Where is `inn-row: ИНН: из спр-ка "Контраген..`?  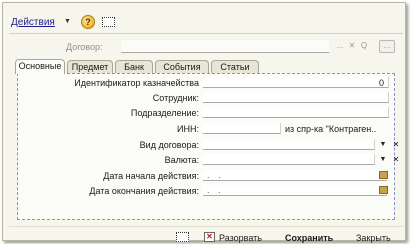
inn-row: ИНН: из спр-ка "Контраген.. is located at coordinates (206, 128).